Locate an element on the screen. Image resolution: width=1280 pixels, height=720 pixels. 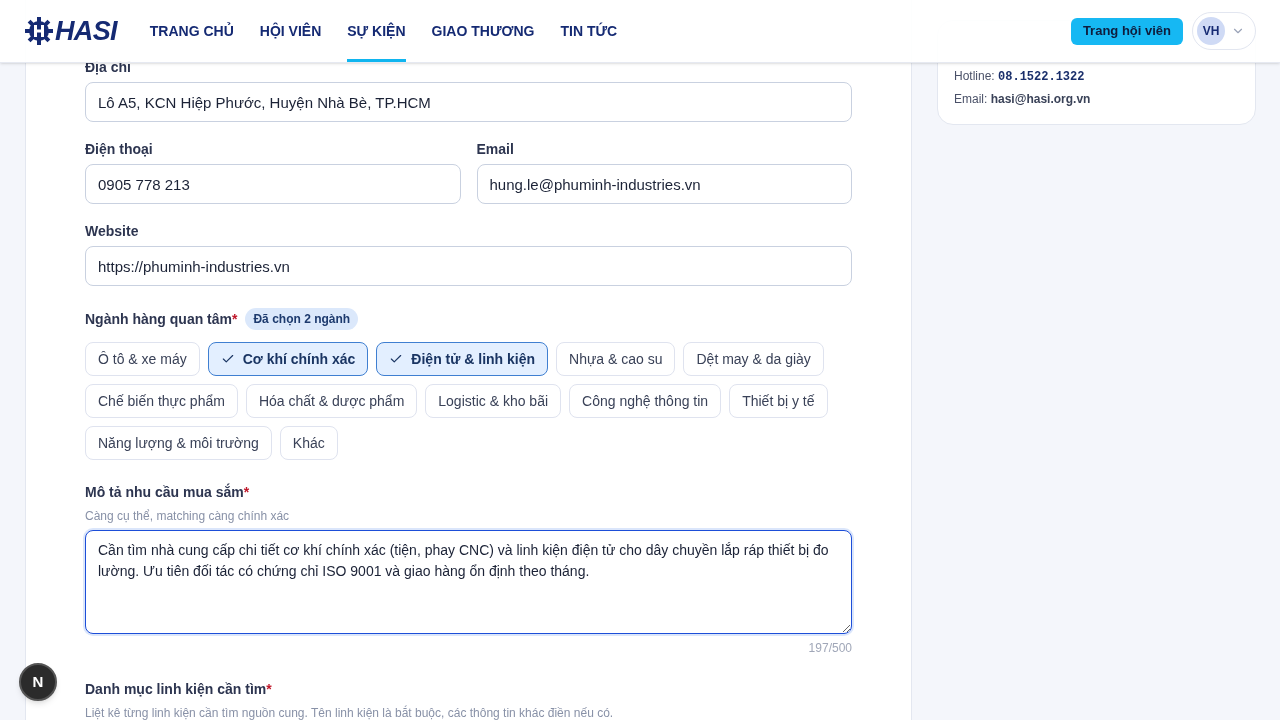
logo: HASI is located at coordinates (71, 31).